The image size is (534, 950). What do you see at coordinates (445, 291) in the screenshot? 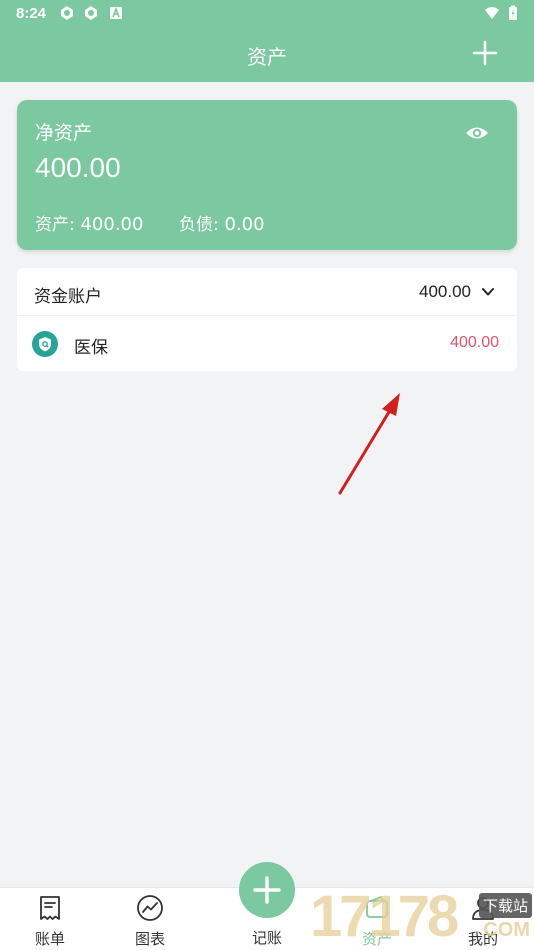
I see `account-group-total: 400.00` at bounding box center [445, 291].